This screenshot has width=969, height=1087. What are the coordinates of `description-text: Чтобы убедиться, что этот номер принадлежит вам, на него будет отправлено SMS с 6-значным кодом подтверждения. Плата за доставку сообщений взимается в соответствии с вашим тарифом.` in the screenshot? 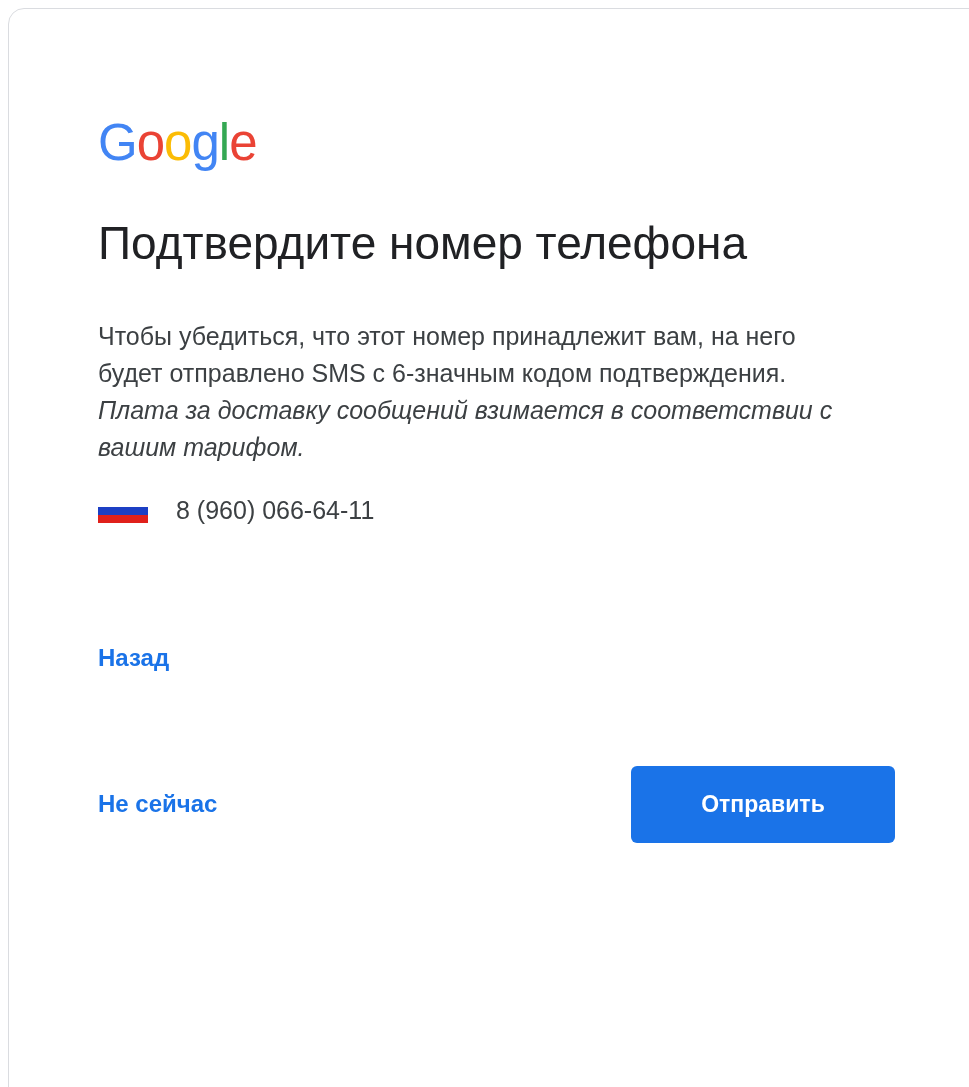 It's located at (466, 392).